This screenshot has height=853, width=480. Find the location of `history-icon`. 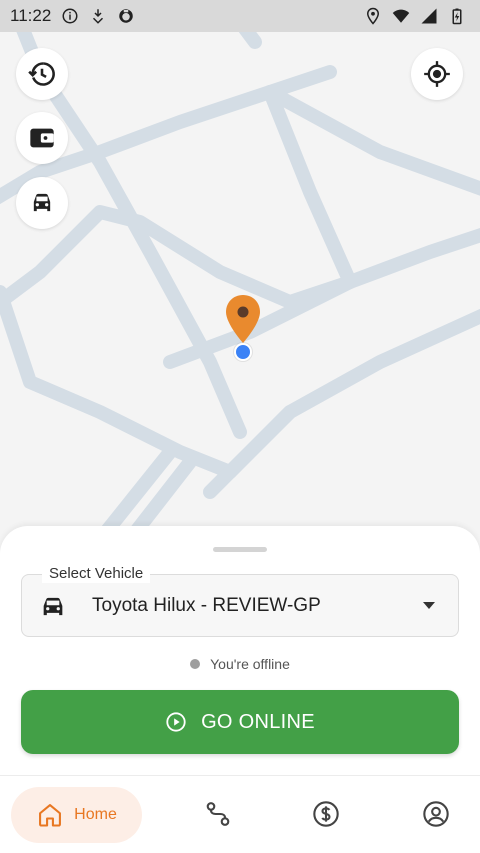

history-icon is located at coordinates (41, 74).